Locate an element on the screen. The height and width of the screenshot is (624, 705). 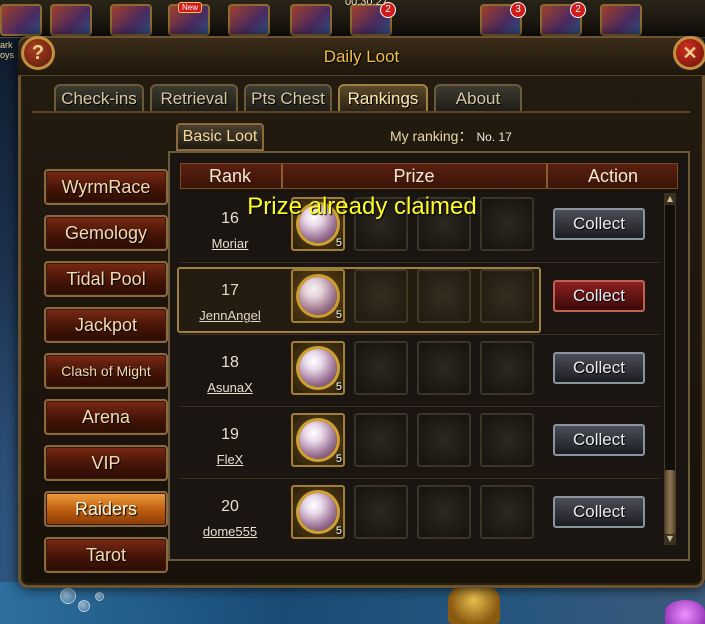
golden-statue-icon is located at coordinates (474, 604).